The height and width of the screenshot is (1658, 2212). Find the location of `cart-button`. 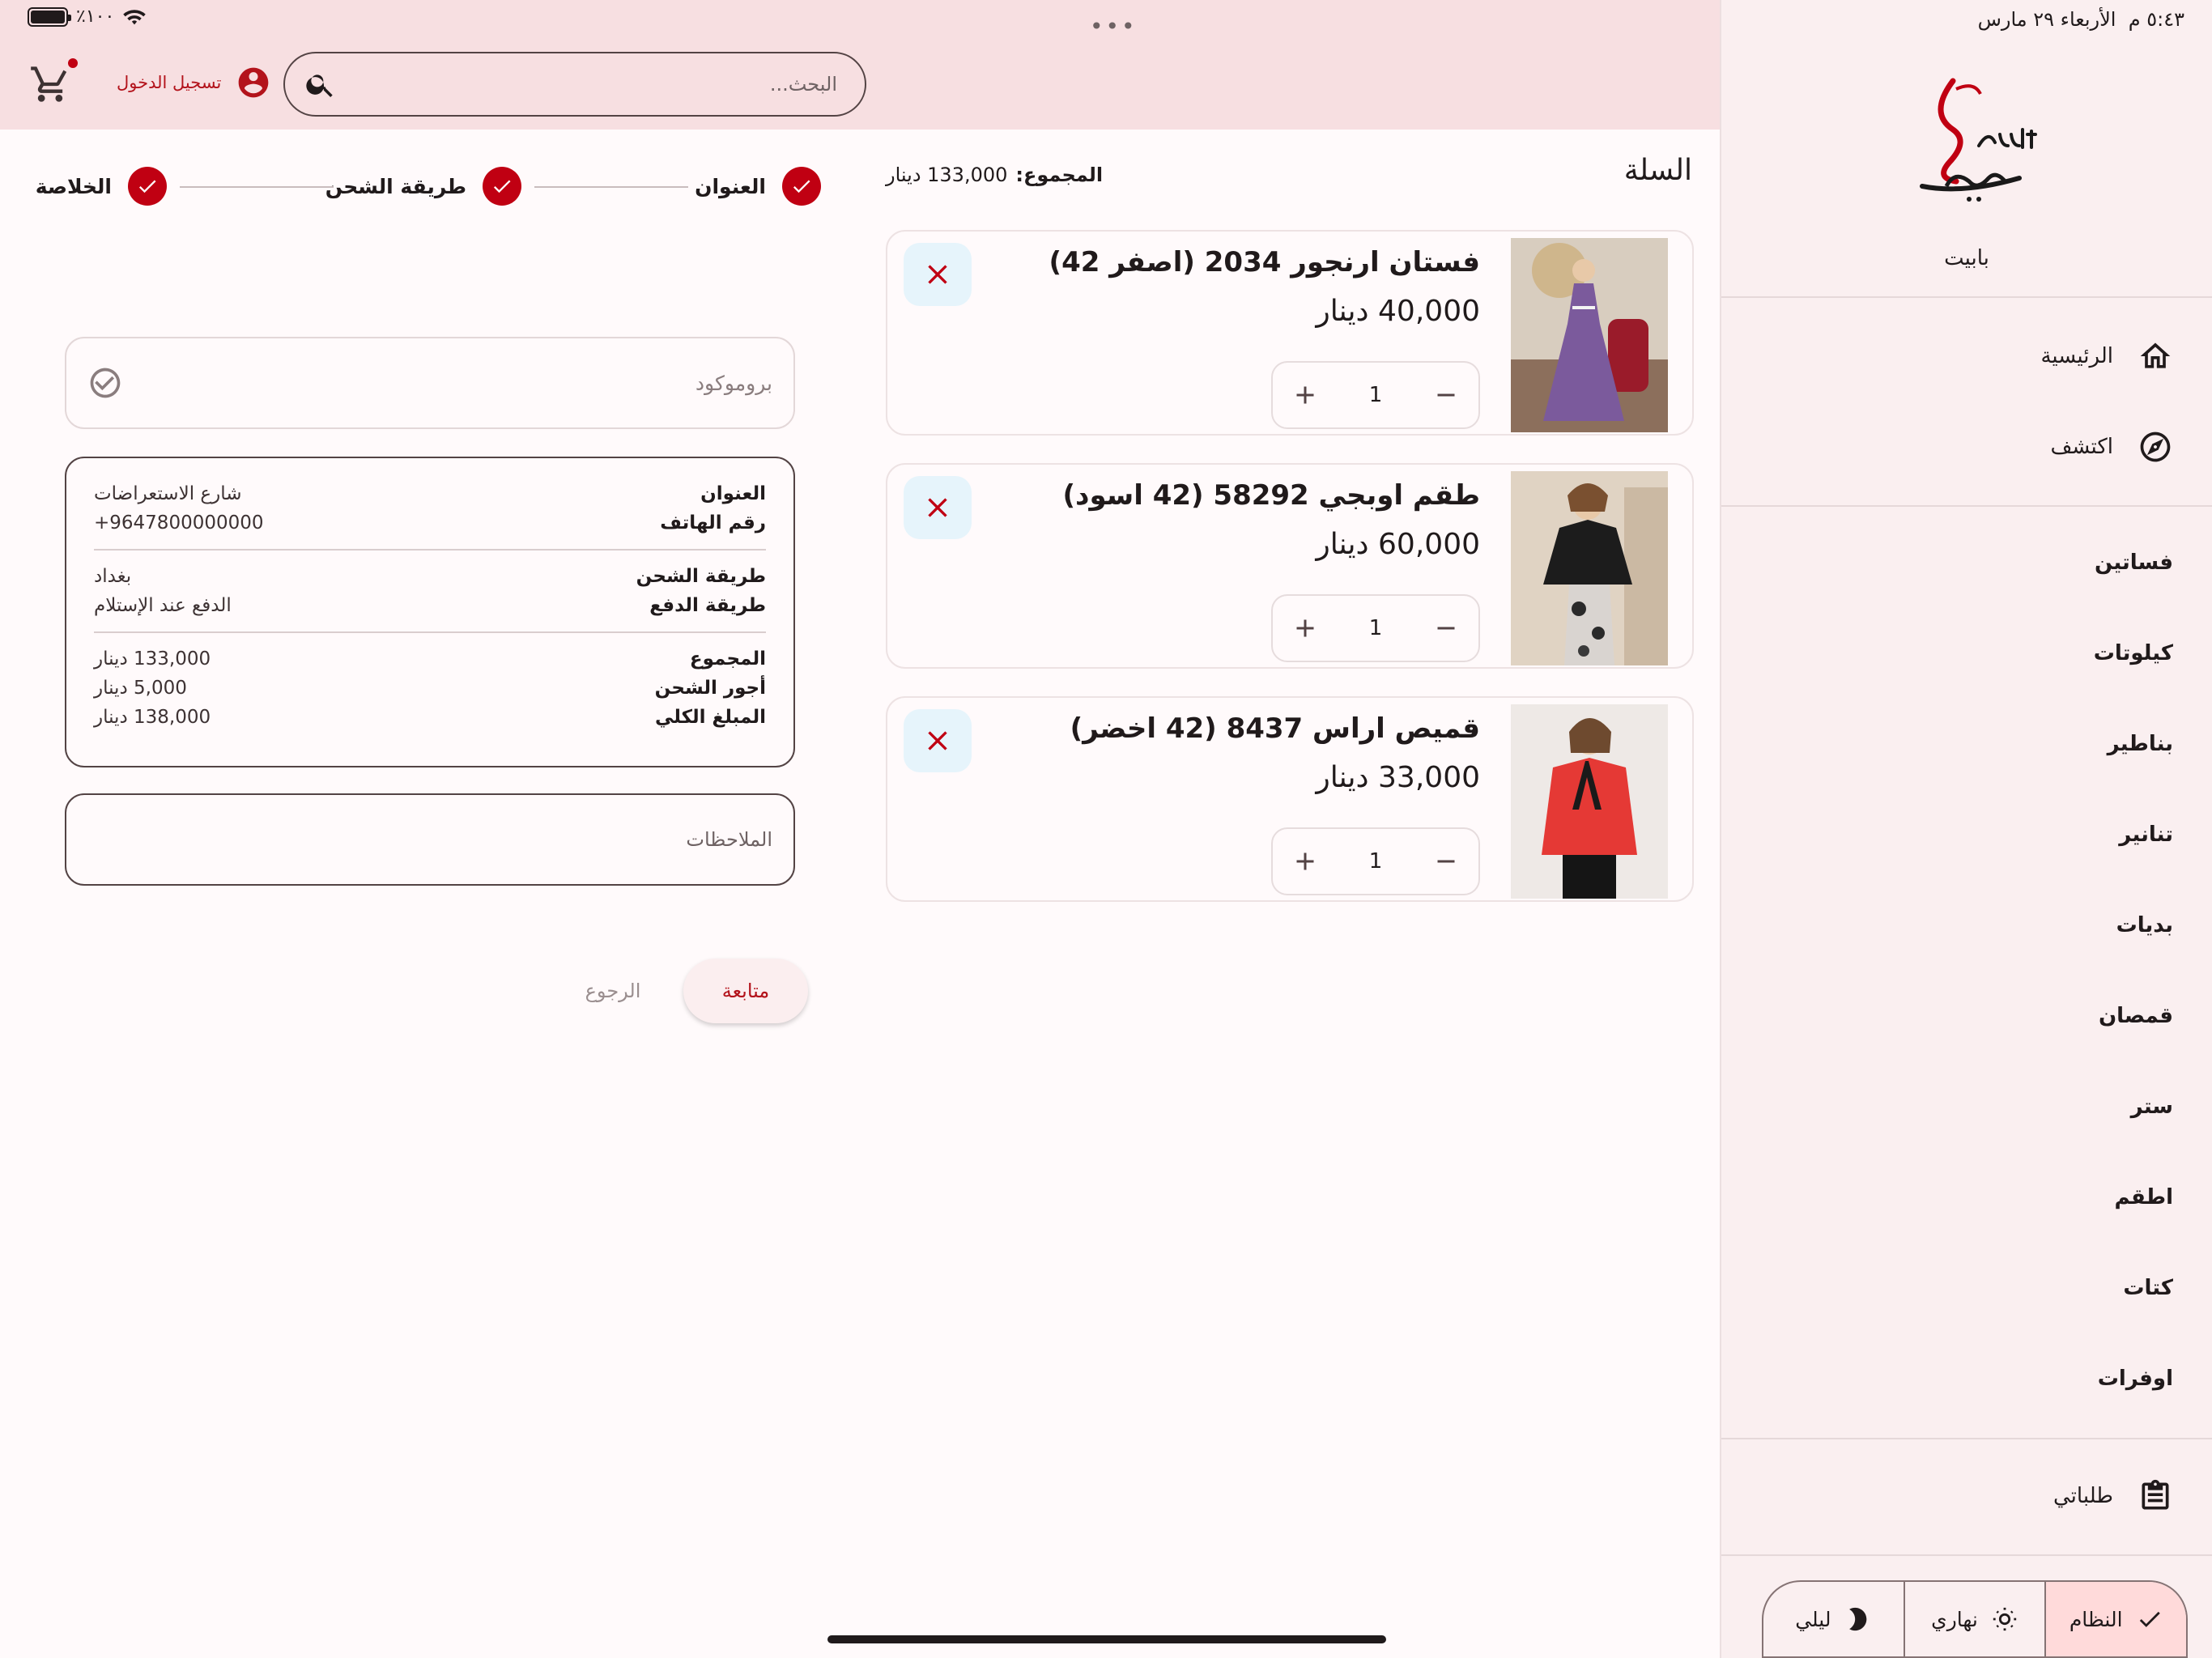

cart-button is located at coordinates (50, 84).